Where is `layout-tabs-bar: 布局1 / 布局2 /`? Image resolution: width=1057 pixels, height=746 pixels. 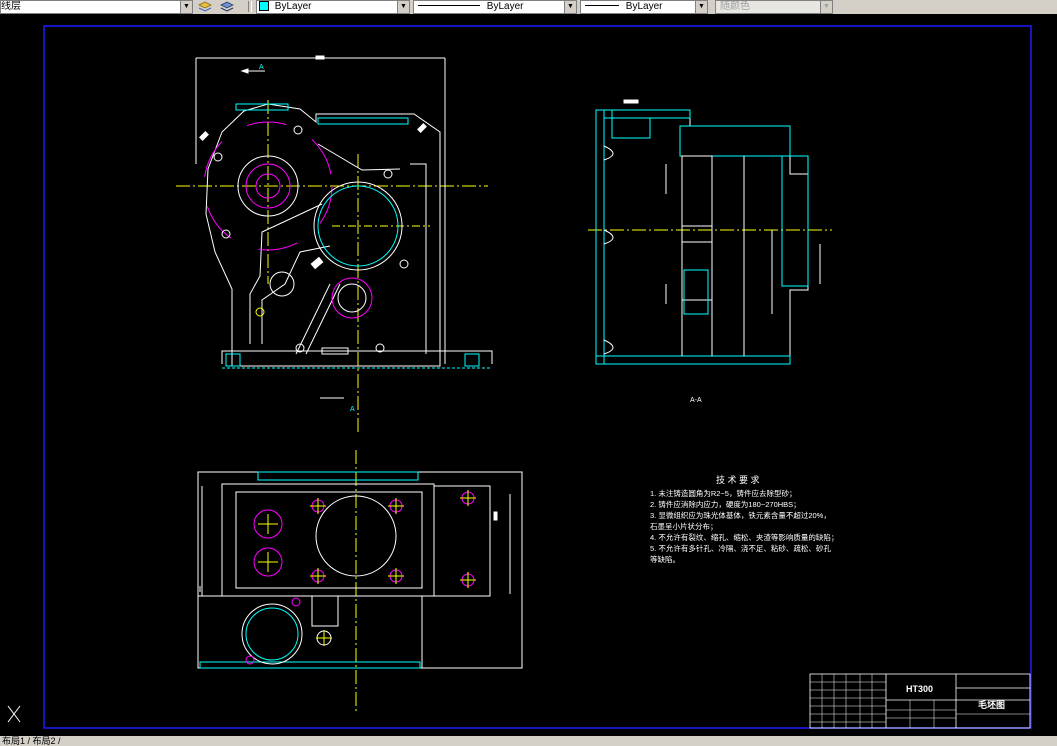
layout-tabs-bar: 布局1 / 布局2 / is located at coordinates (528, 741).